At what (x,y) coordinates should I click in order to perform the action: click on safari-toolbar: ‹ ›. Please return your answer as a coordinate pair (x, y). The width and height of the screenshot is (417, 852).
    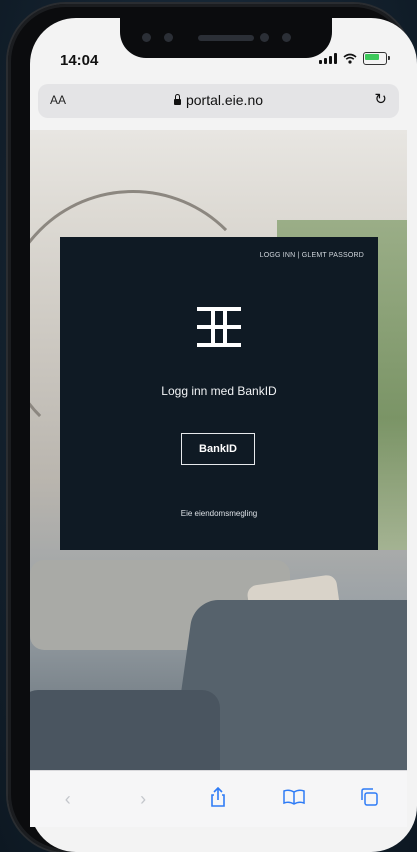
    Looking at the image, I should click on (218, 798).